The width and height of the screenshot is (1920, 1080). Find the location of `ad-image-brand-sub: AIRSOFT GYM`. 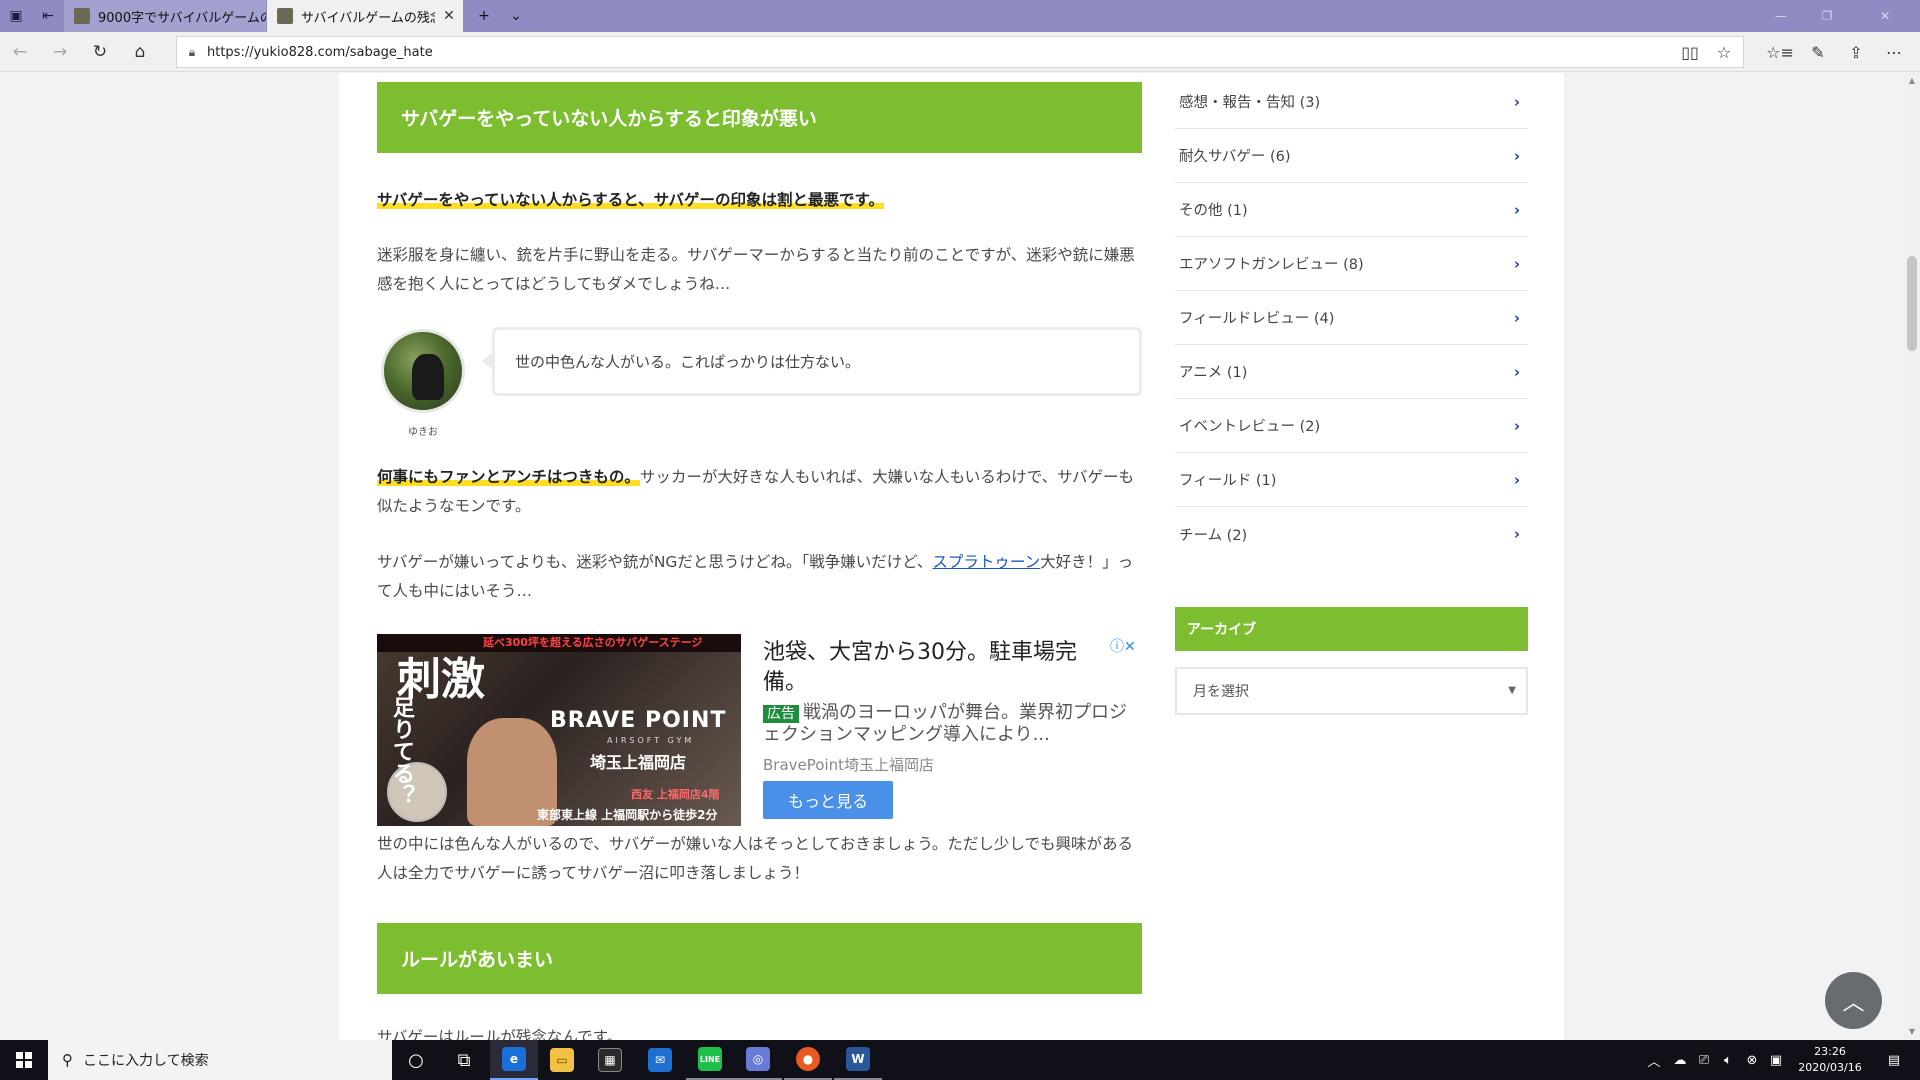

ad-image-brand-sub: AIRSOFT GYM is located at coordinates (651, 740).